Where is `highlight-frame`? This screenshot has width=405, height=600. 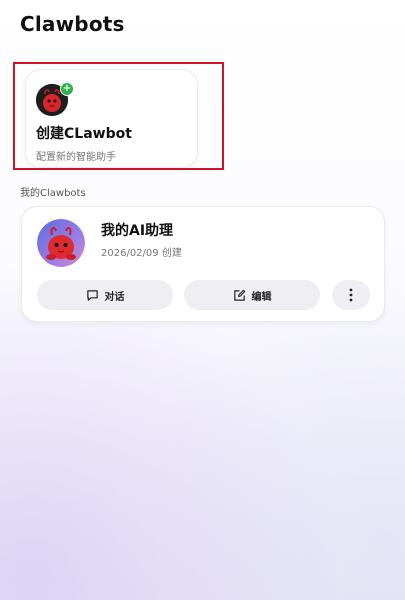 highlight-frame is located at coordinates (118, 116).